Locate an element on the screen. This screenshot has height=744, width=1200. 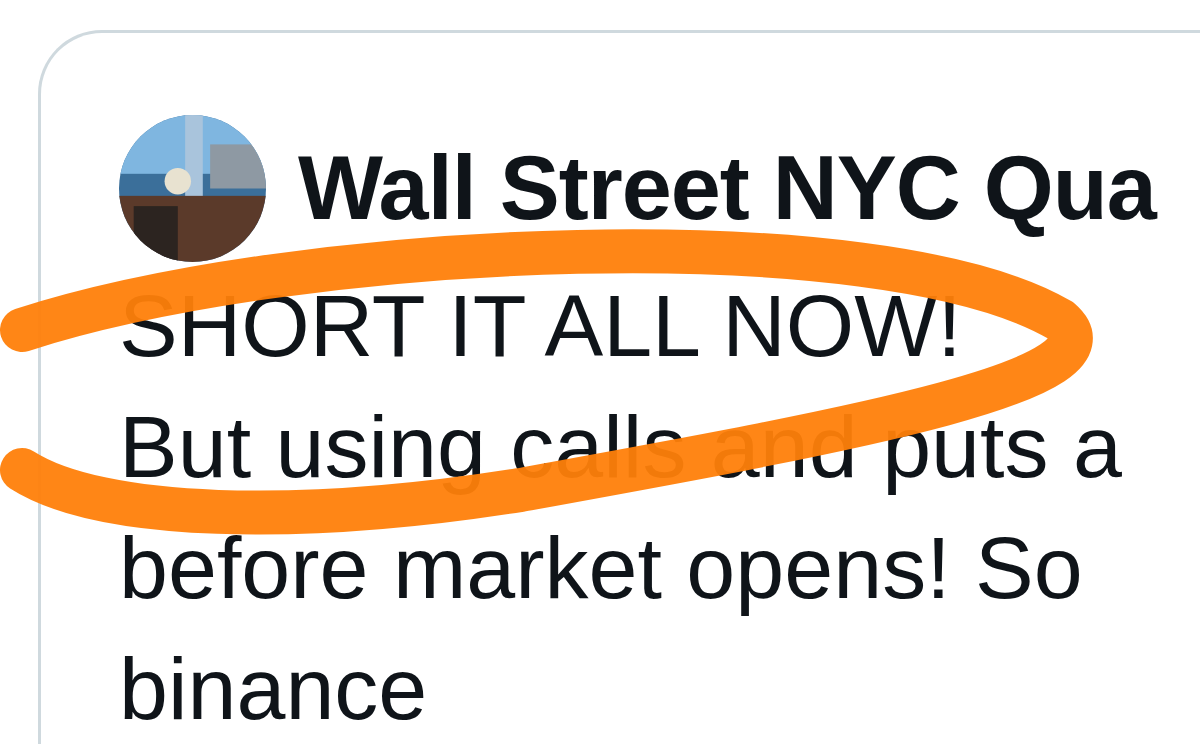
post-text: before market opens! So is located at coordinates (601, 568).